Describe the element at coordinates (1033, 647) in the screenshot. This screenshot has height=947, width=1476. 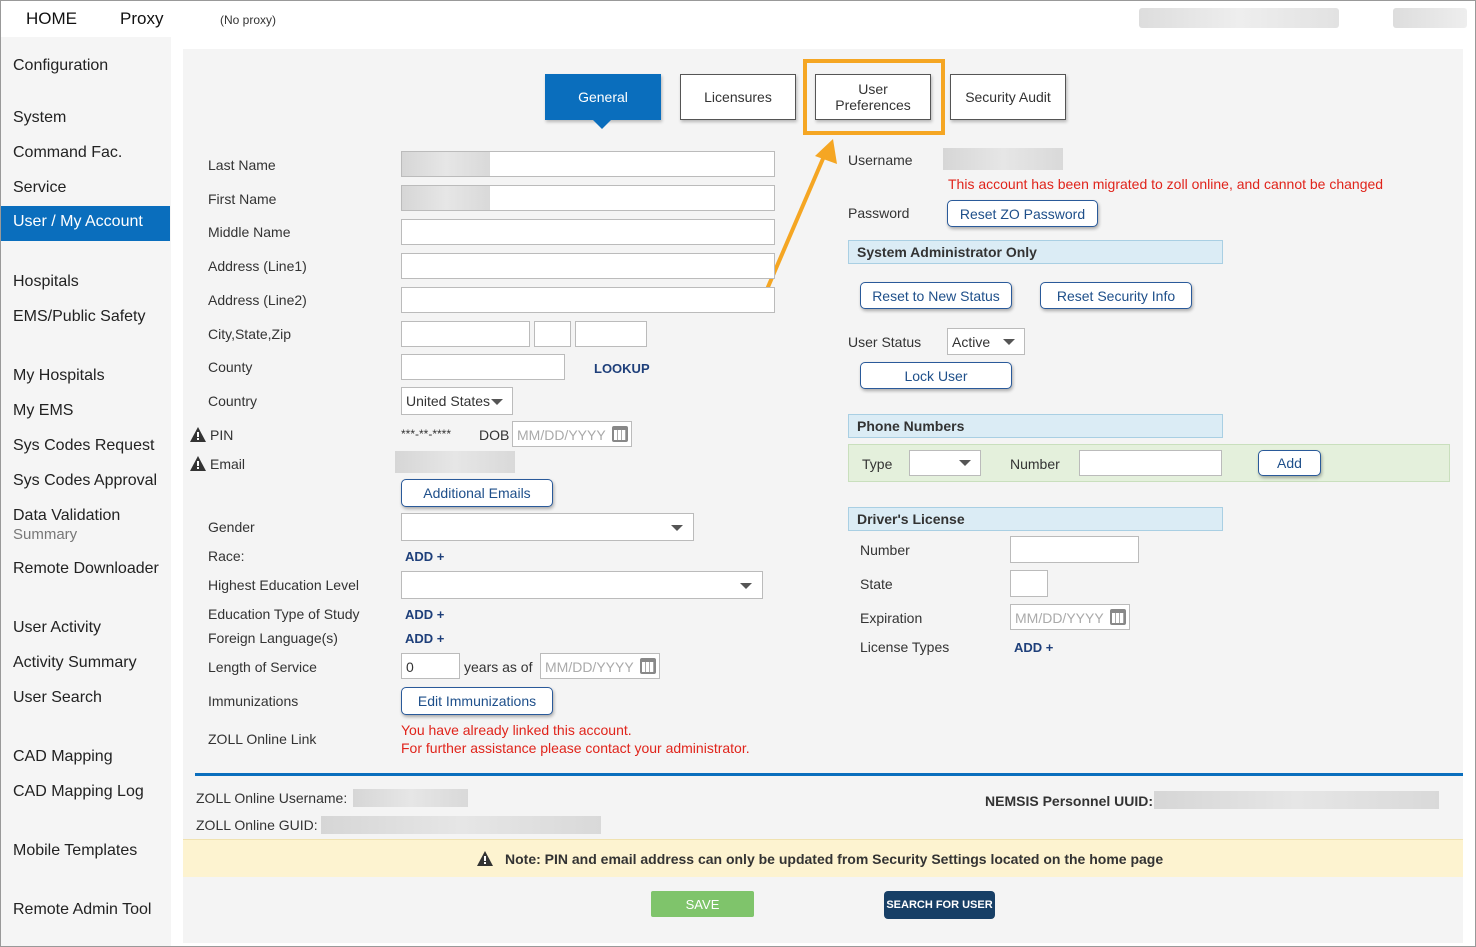
I see `license-types-add-link: ADD +` at that location.